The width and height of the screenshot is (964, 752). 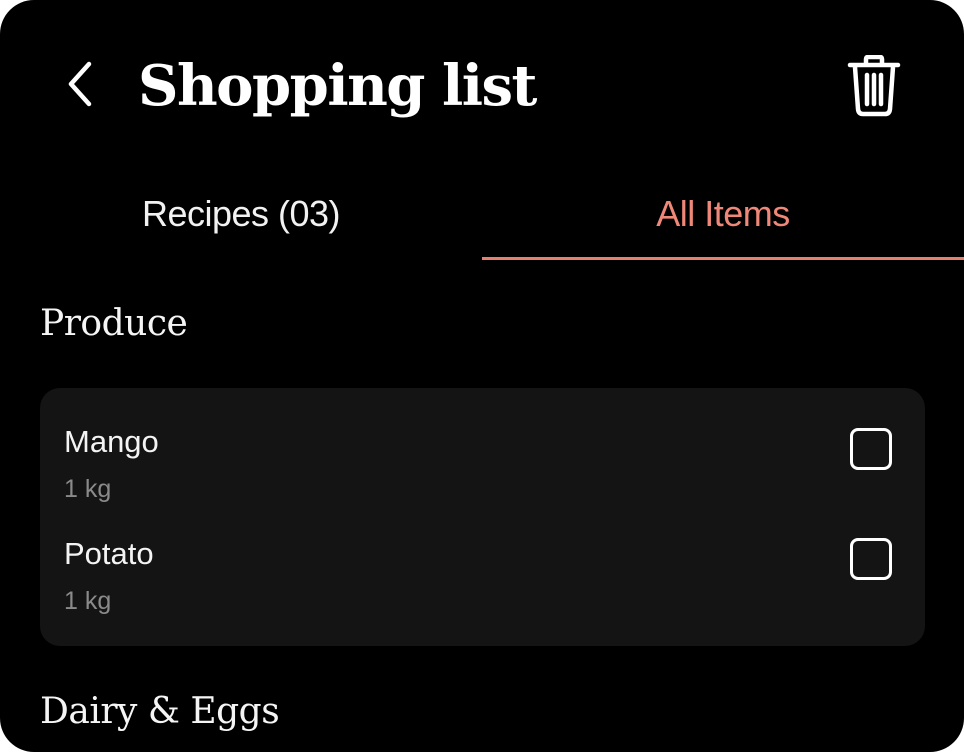 I want to click on chevron-left-icon, so click(x=80, y=84).